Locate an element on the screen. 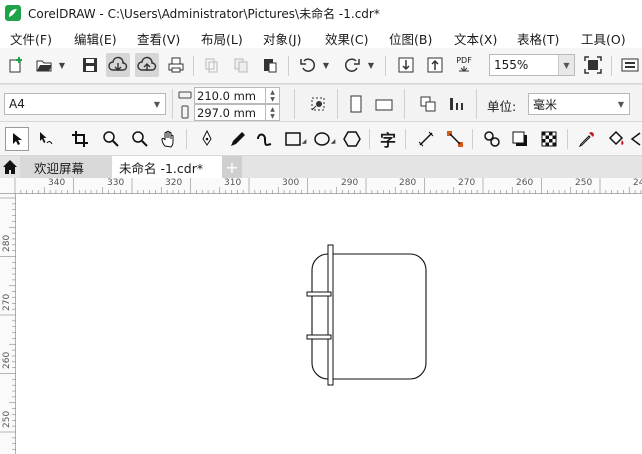 This screenshot has width=642, height=454. text-tool-glyph: 字 is located at coordinates (387, 140).